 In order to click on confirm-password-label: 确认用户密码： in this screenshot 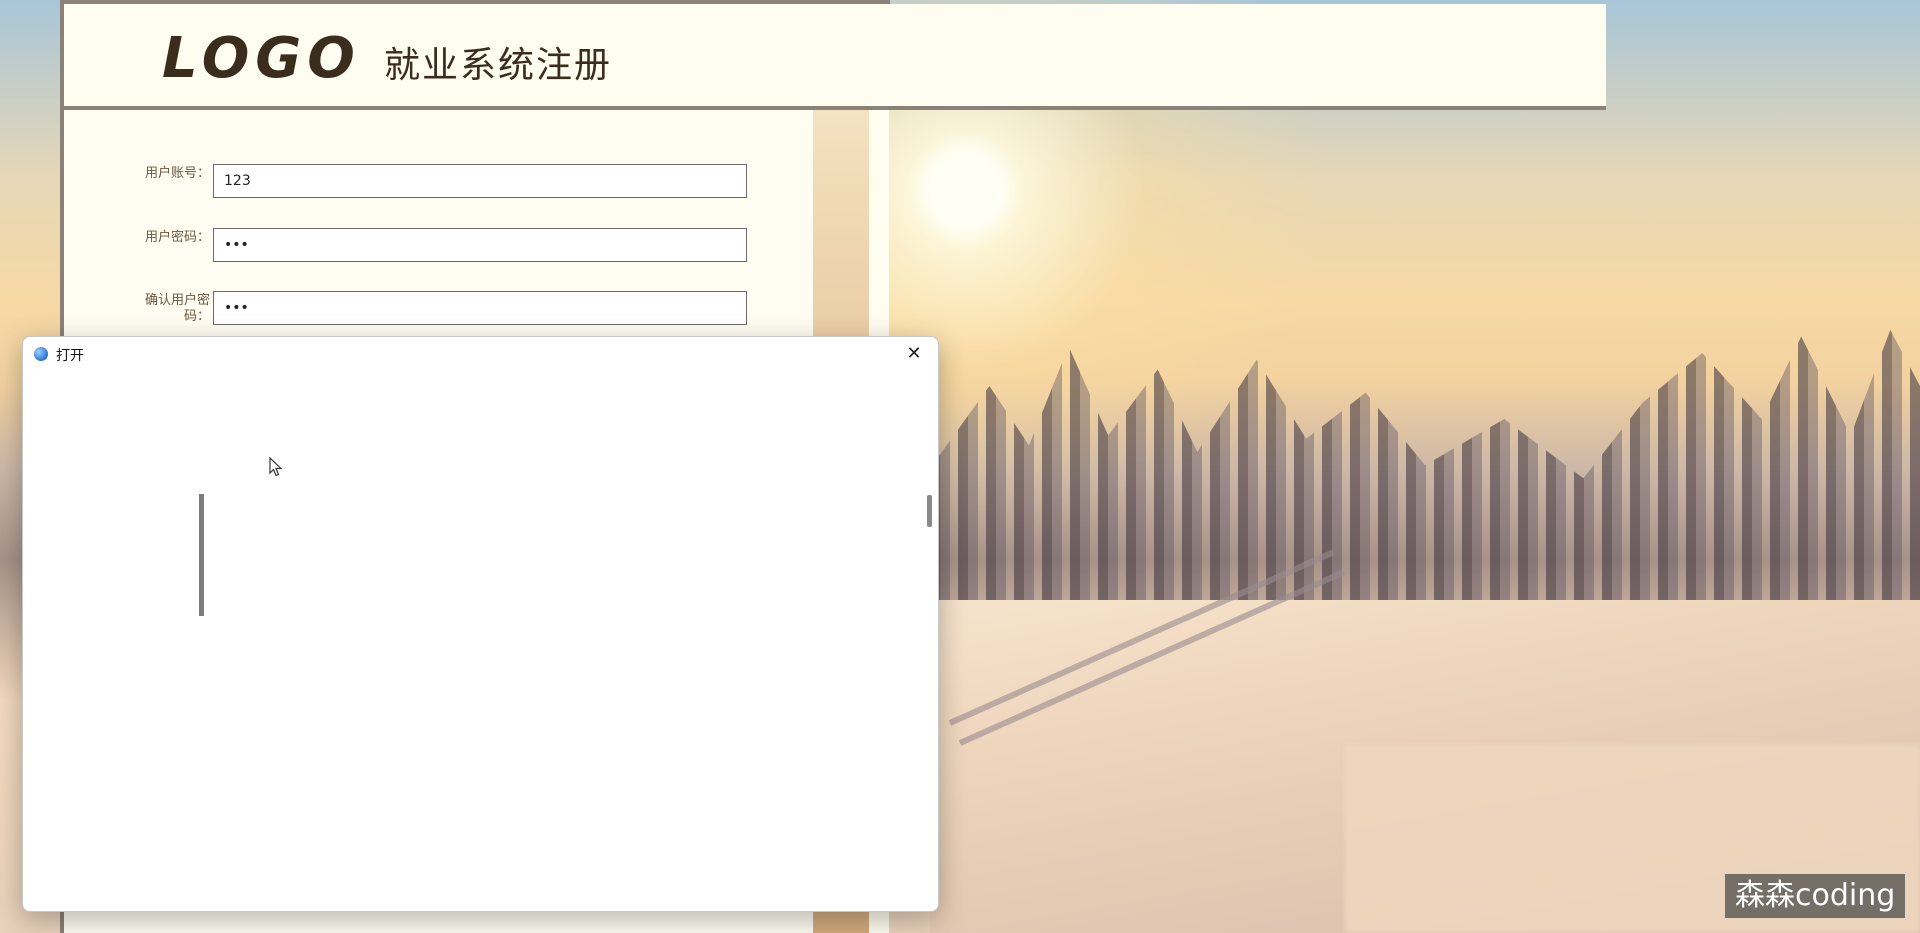, I will do `click(177, 308)`.